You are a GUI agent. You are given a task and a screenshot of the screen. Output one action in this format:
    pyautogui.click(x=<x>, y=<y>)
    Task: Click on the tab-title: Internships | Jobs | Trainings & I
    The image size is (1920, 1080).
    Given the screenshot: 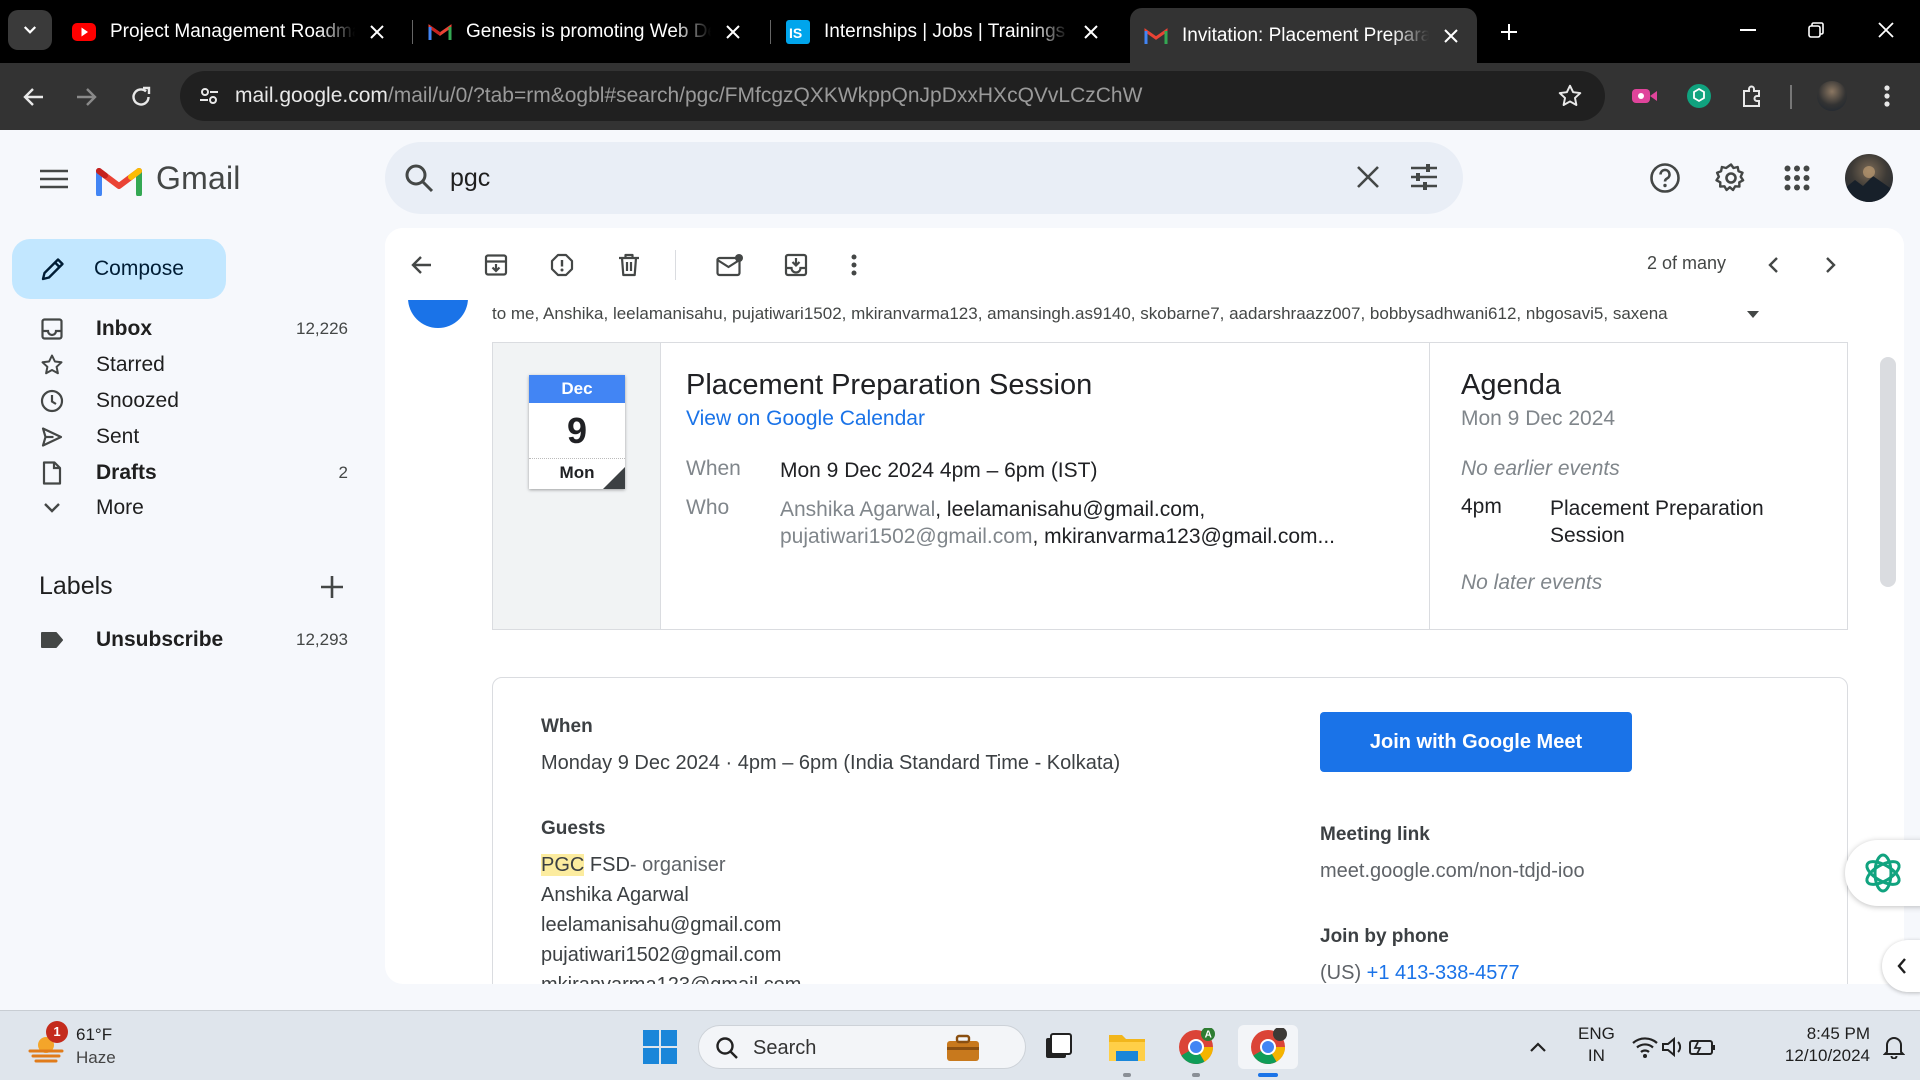 What is the action you would take?
    pyautogui.click(x=946, y=31)
    